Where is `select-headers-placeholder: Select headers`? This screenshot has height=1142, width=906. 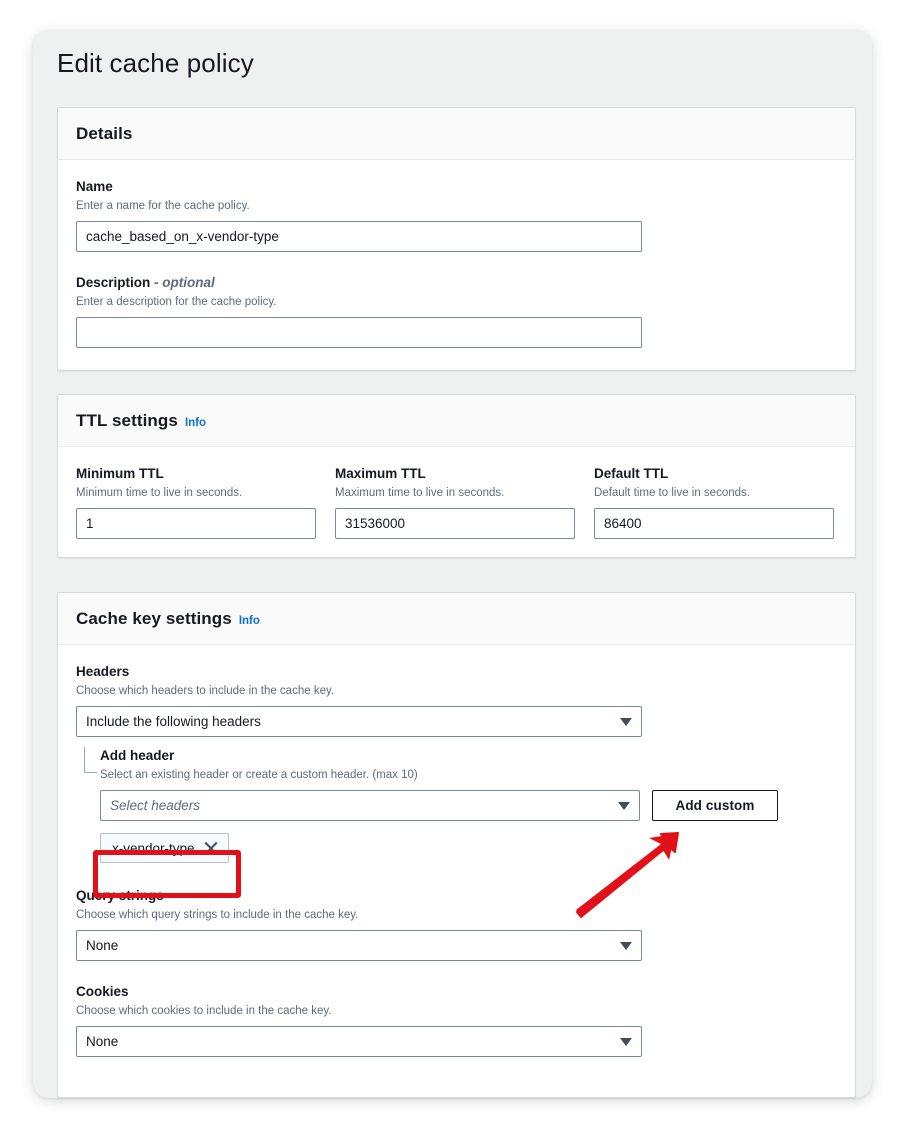
select-headers-placeholder: Select headers is located at coordinates (155, 805).